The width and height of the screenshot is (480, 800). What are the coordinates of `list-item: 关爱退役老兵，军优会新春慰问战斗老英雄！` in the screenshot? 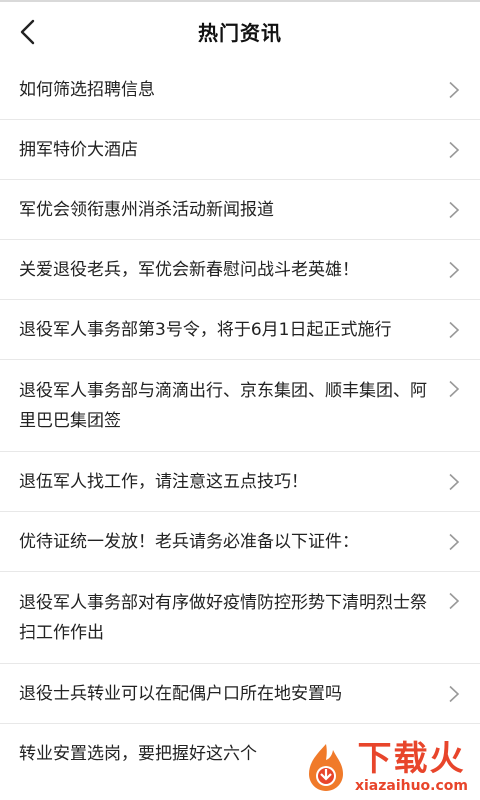 It's located at (240, 270).